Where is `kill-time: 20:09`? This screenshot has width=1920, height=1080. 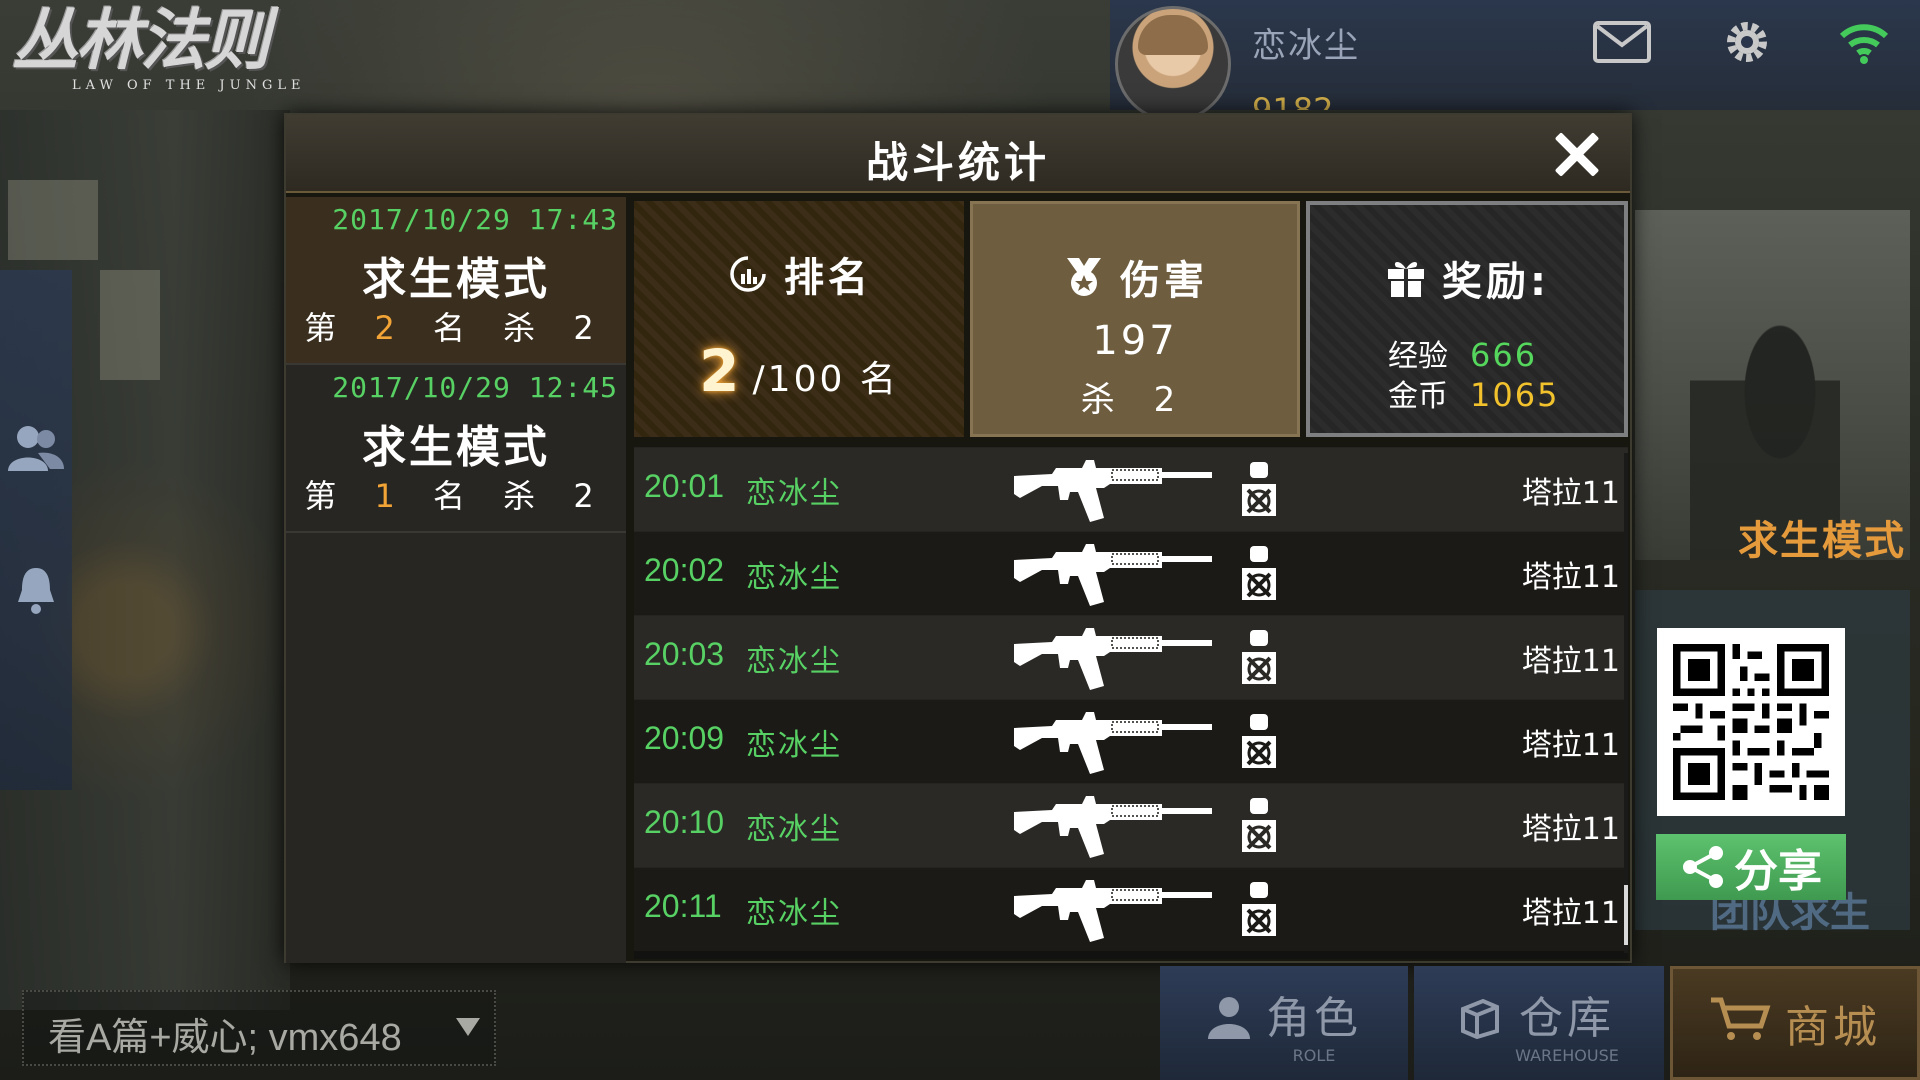 kill-time: 20:09 is located at coordinates (684, 738).